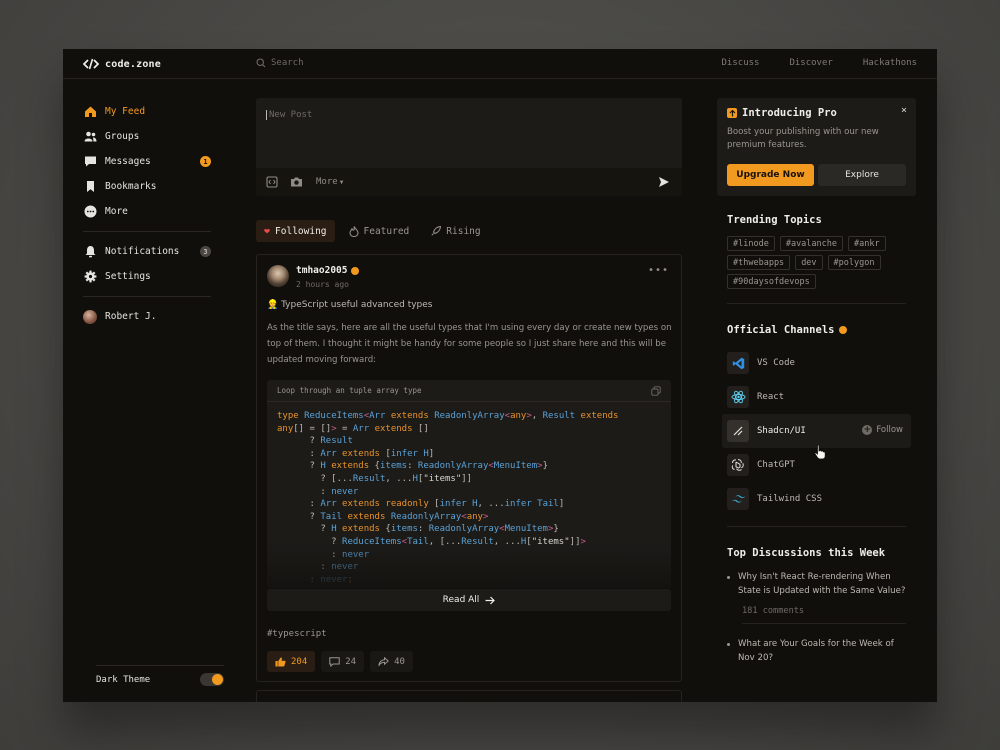 The width and height of the screenshot is (1000, 750). Describe the element at coordinates (147, 296) in the screenshot. I see `sidebar-divider` at that location.